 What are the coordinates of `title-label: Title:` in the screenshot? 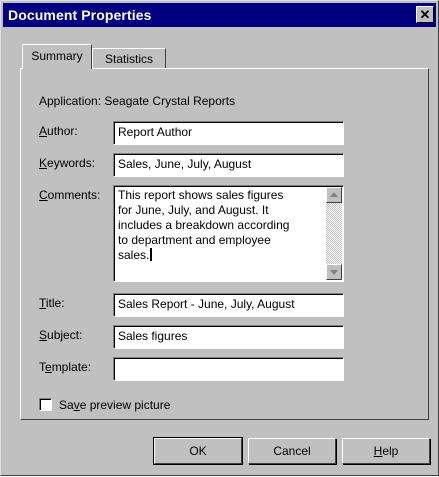 It's located at (52, 303).